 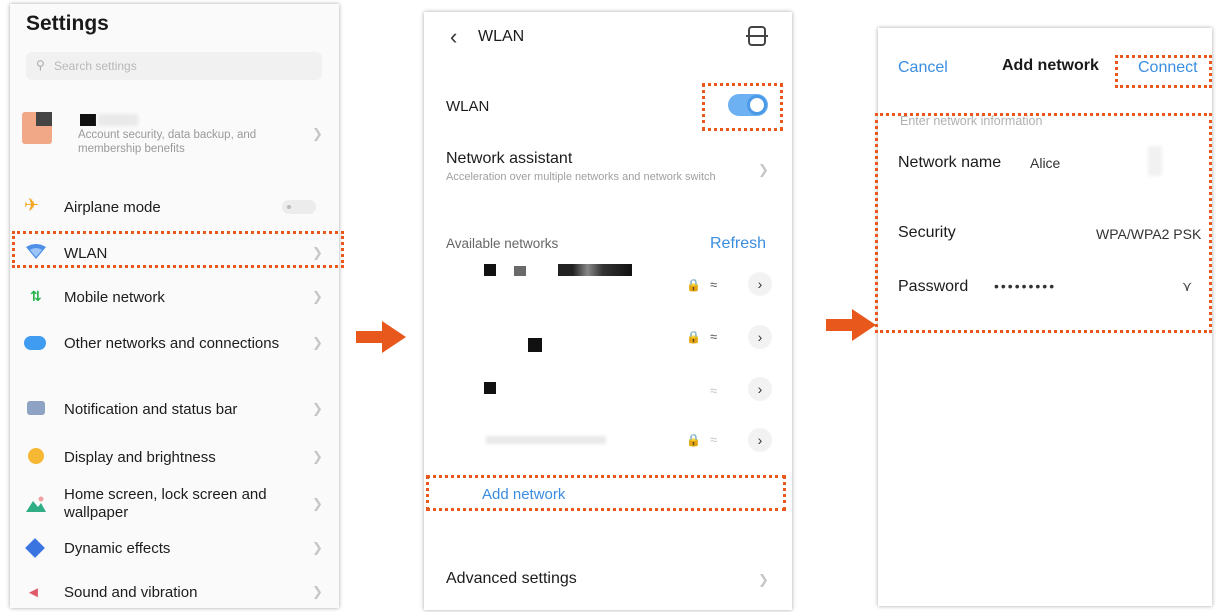 I want to click on wlan-highlight-box, so click(x=178, y=249).